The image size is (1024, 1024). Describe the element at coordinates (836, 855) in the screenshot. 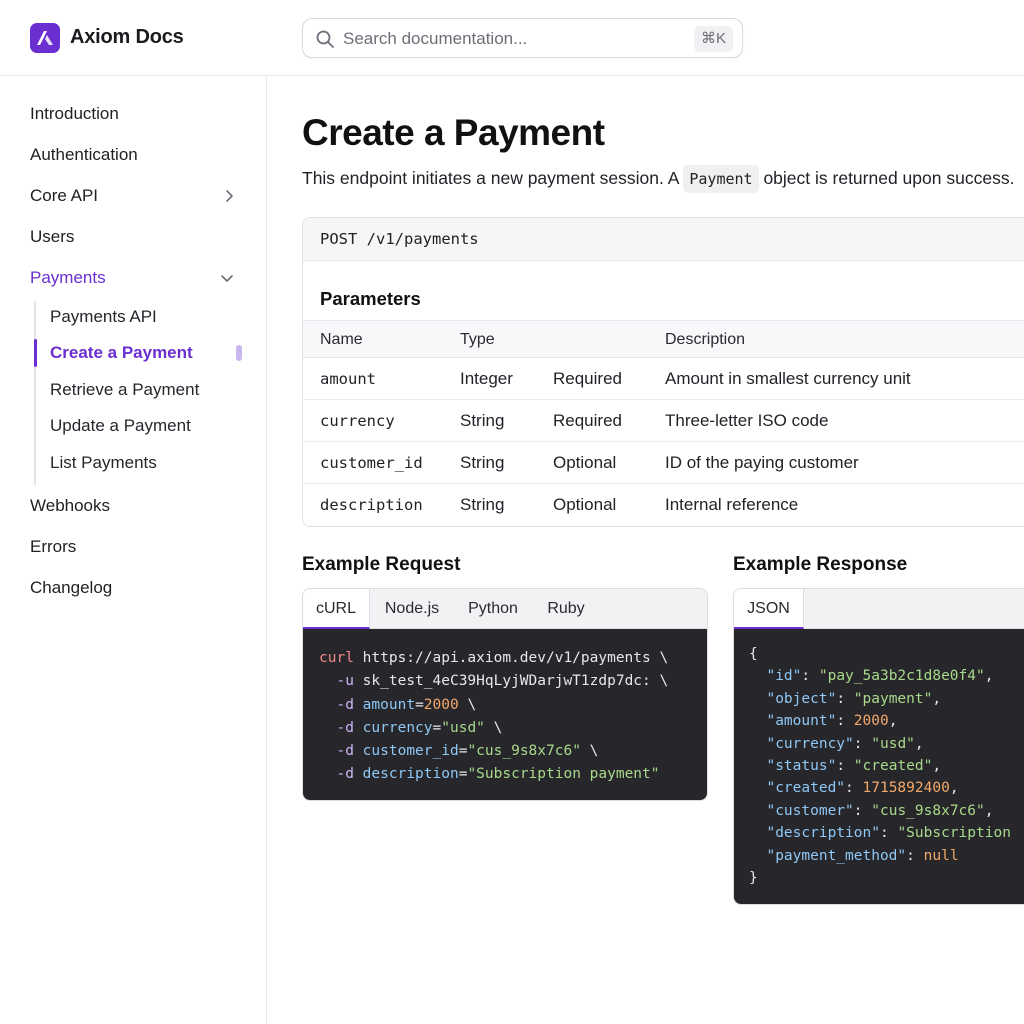

I see `json-key: "payment_method"` at that location.